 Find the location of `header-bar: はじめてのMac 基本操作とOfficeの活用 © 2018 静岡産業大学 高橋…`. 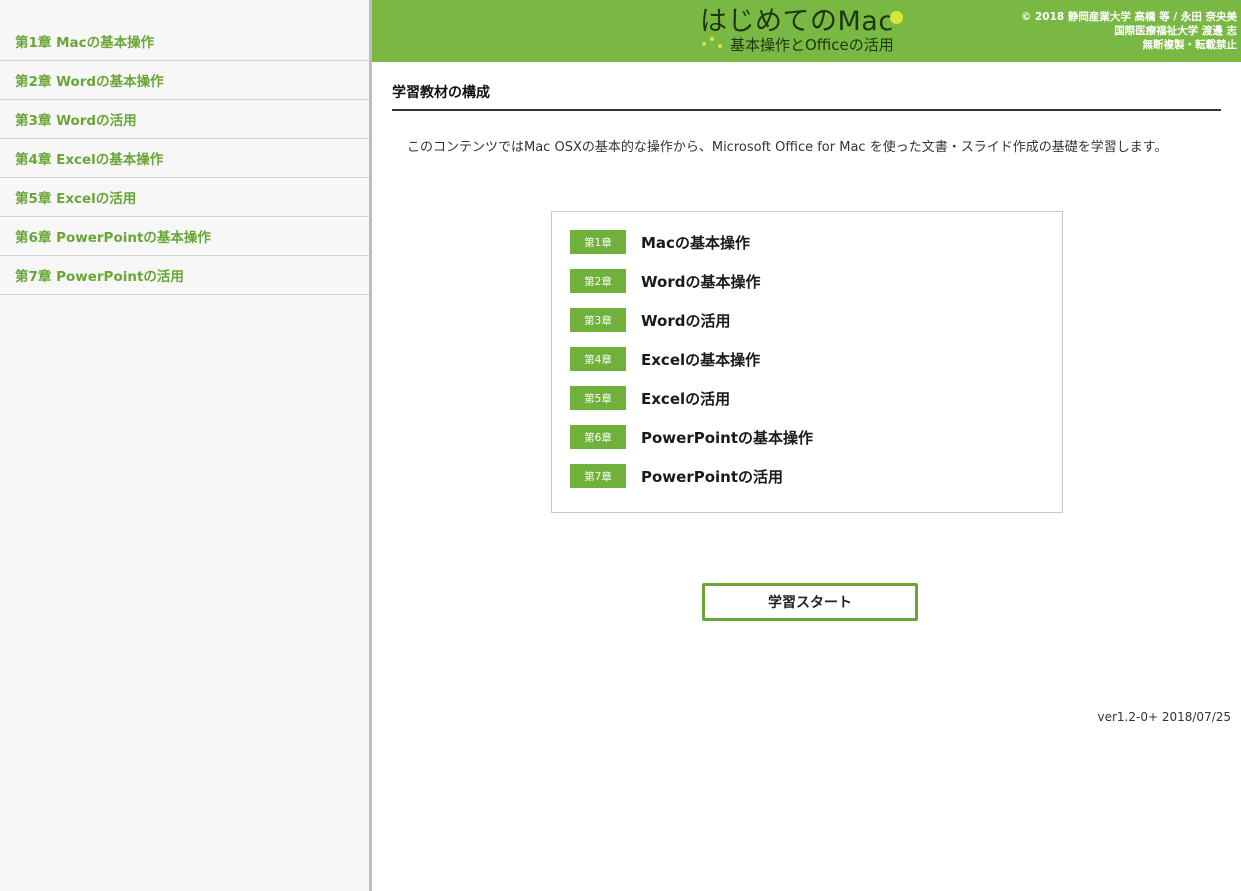

header-bar: はじめてのMac 基本操作とOfficeの活用 © 2018 静岡産業大学 高橋… is located at coordinates (806, 31).